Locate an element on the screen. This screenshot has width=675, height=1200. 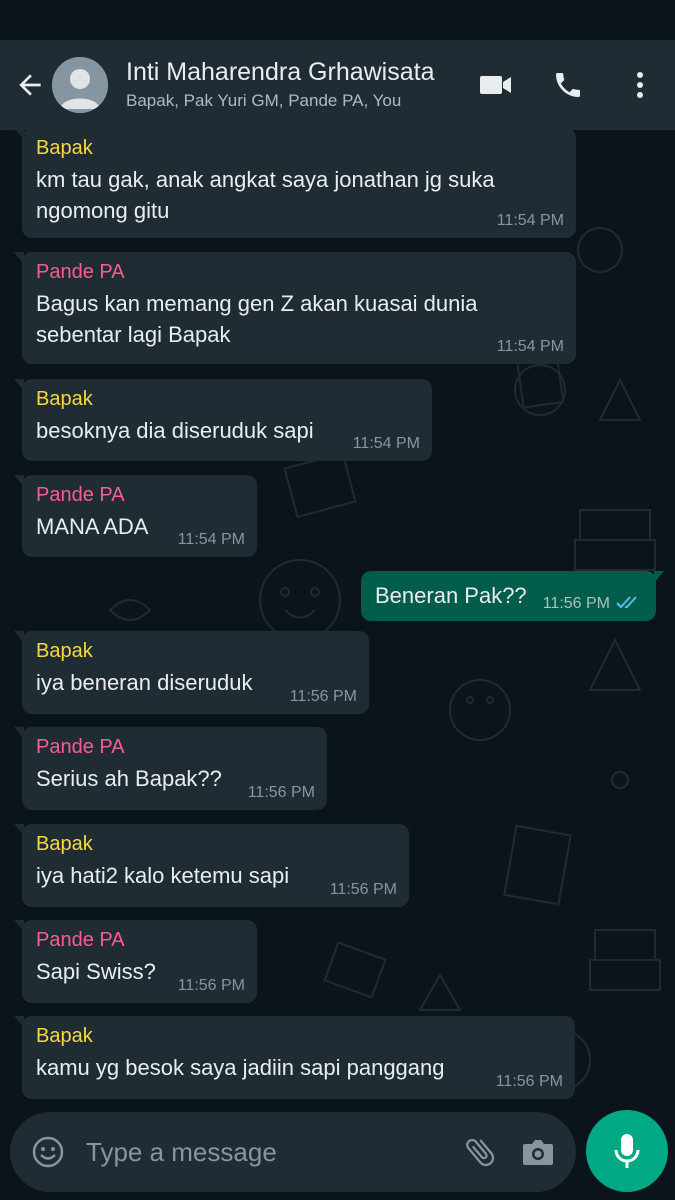
emoji-icon is located at coordinates (48, 1152).